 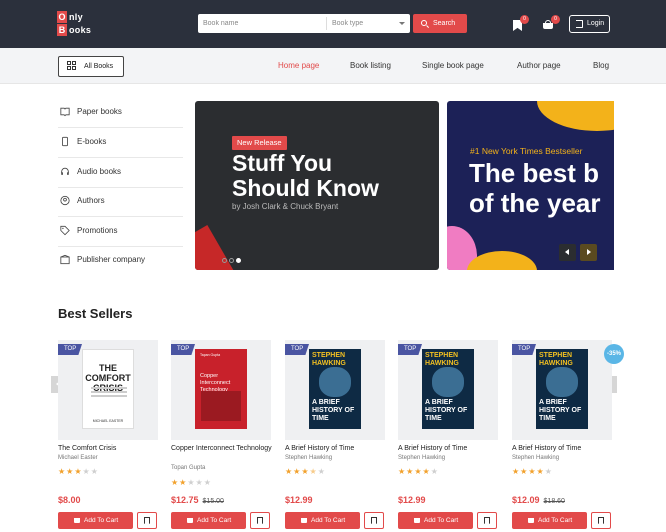 I want to click on hero-next-arrow, so click(x=588, y=252).